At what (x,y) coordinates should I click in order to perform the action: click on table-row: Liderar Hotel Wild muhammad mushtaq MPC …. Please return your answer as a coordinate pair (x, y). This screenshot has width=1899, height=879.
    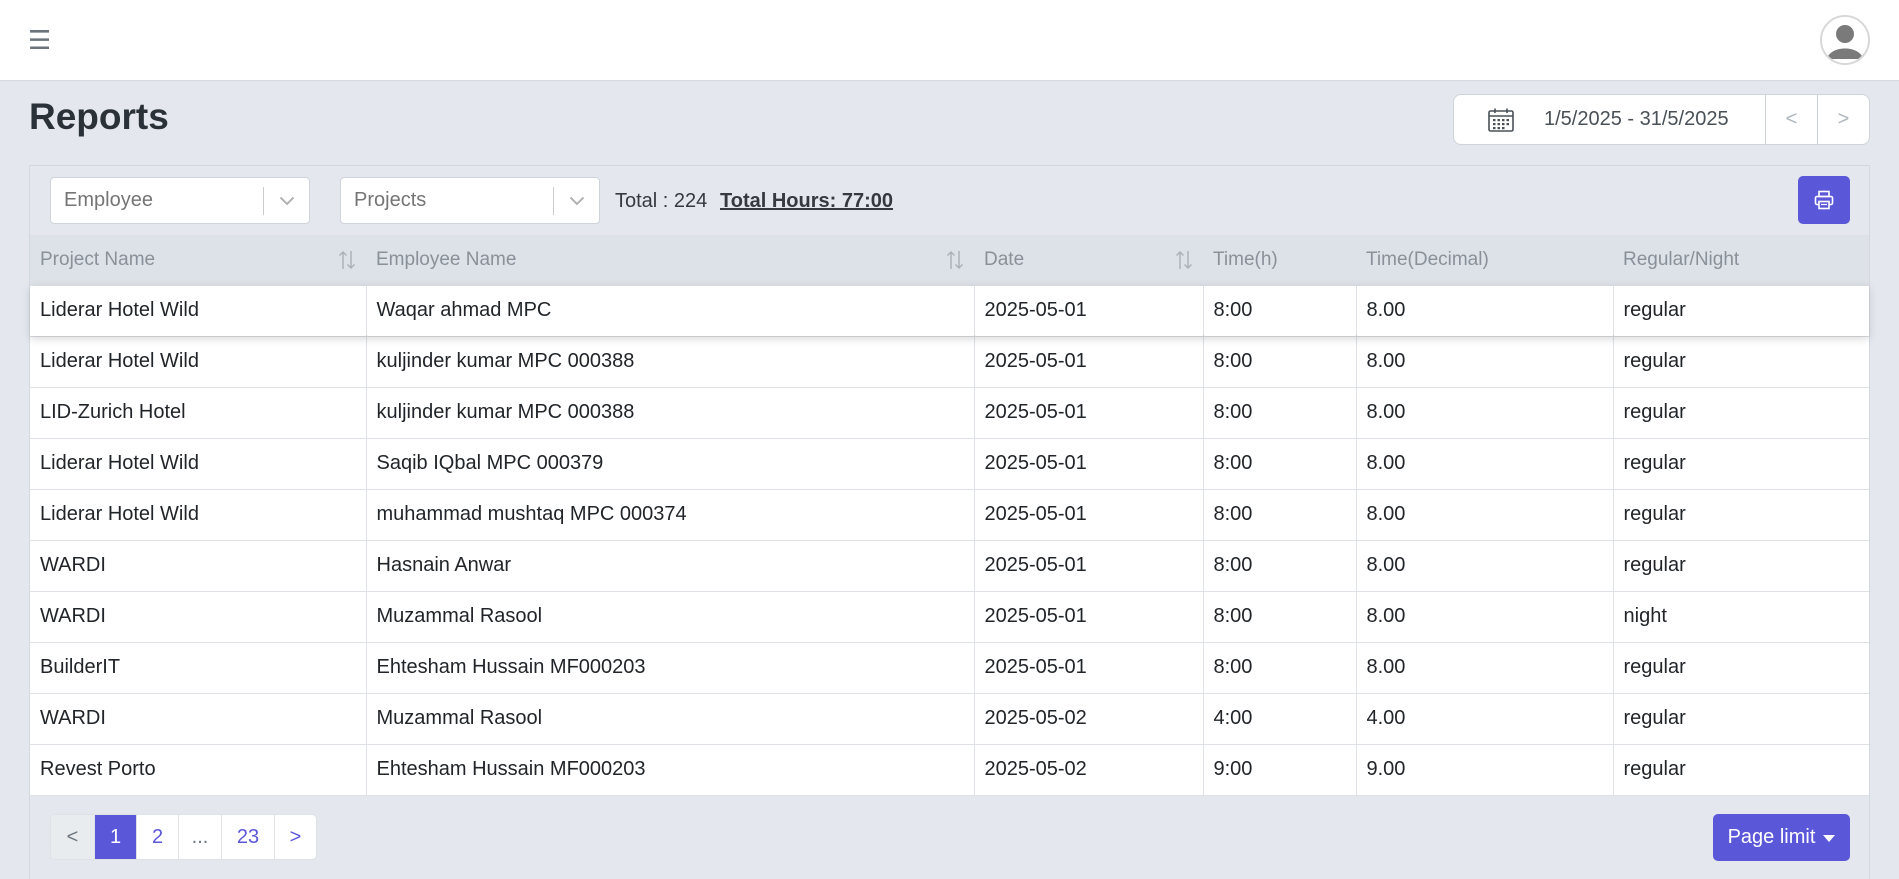
    Looking at the image, I should click on (949, 514).